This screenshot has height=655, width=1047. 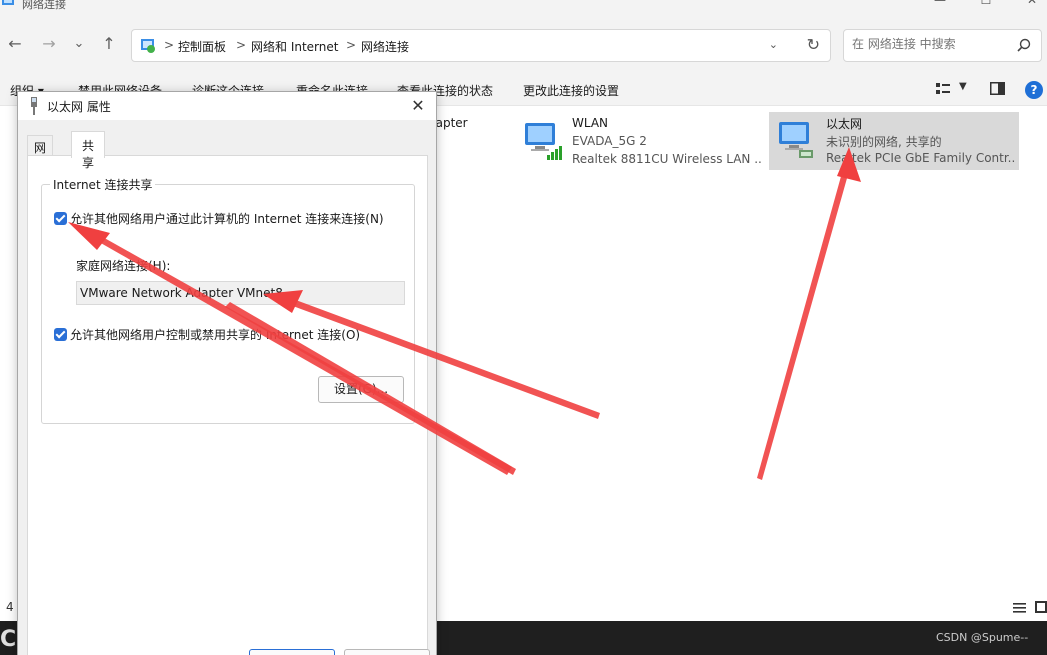 I want to click on search-icon, so click(x=1024, y=45).